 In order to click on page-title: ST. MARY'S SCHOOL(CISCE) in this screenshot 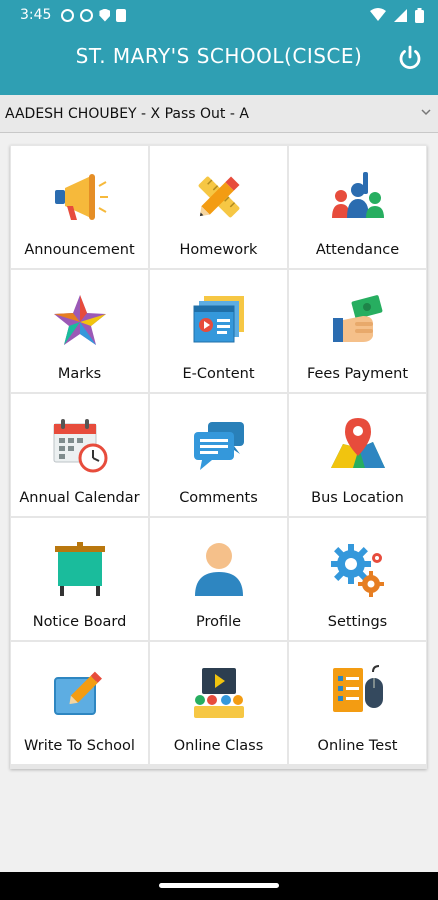, I will do `click(219, 56)`.